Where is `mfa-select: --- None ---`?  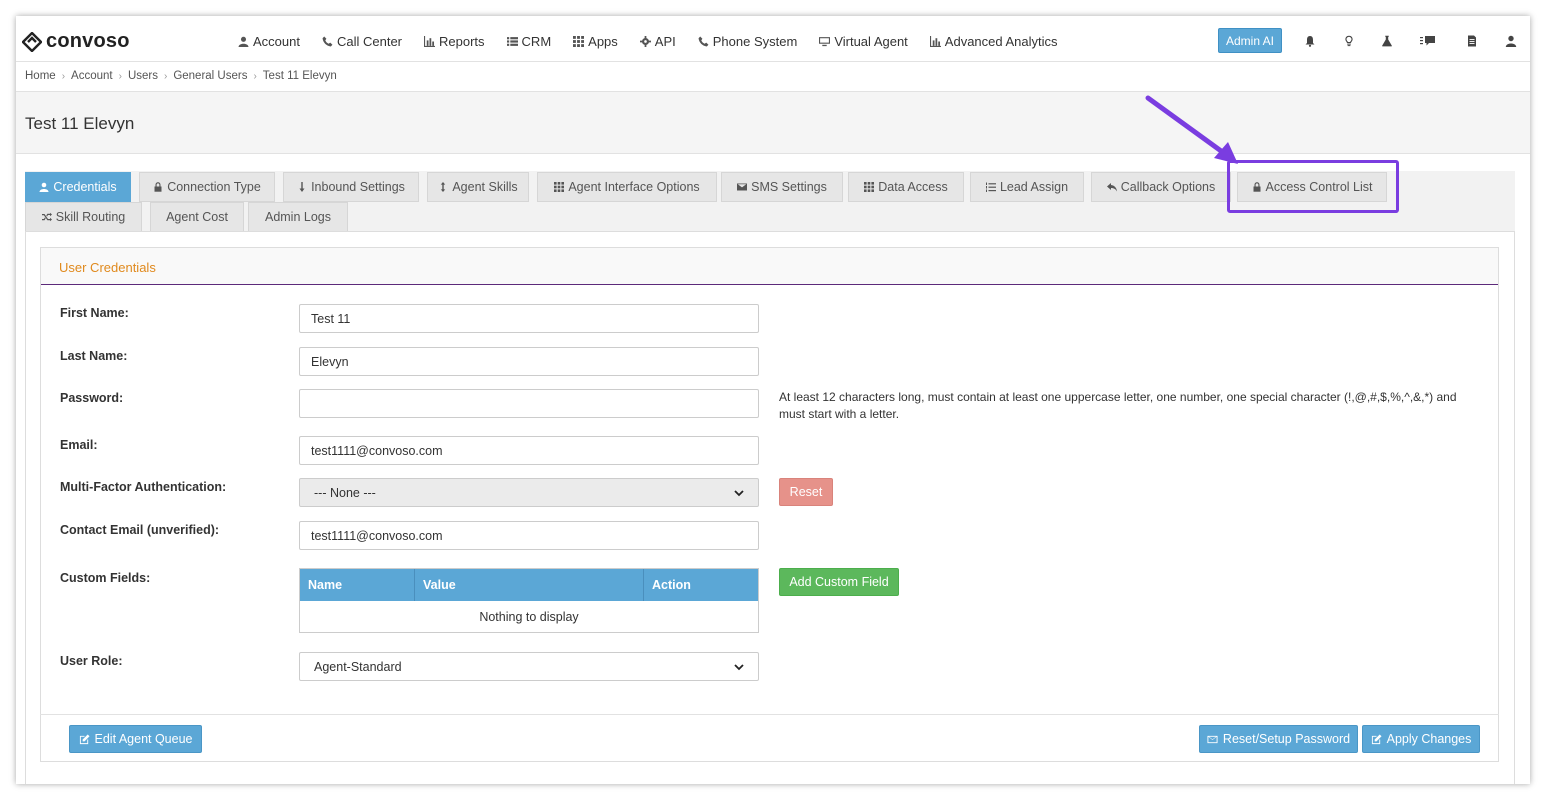
mfa-select: --- None --- is located at coordinates (529, 492).